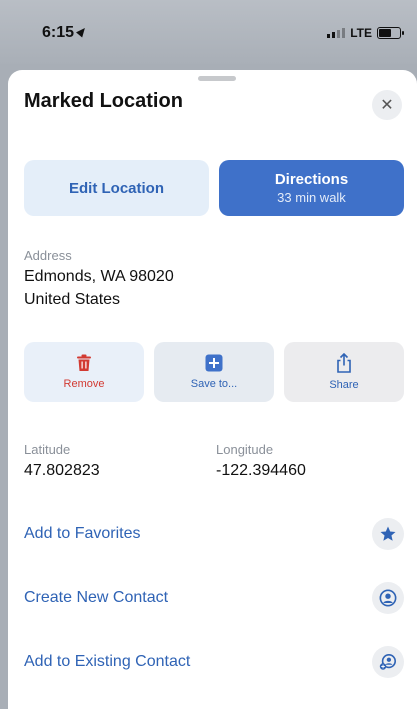 The width and height of the screenshot is (417, 709). I want to click on directions-button: Directions 33 min walk, so click(311, 188).